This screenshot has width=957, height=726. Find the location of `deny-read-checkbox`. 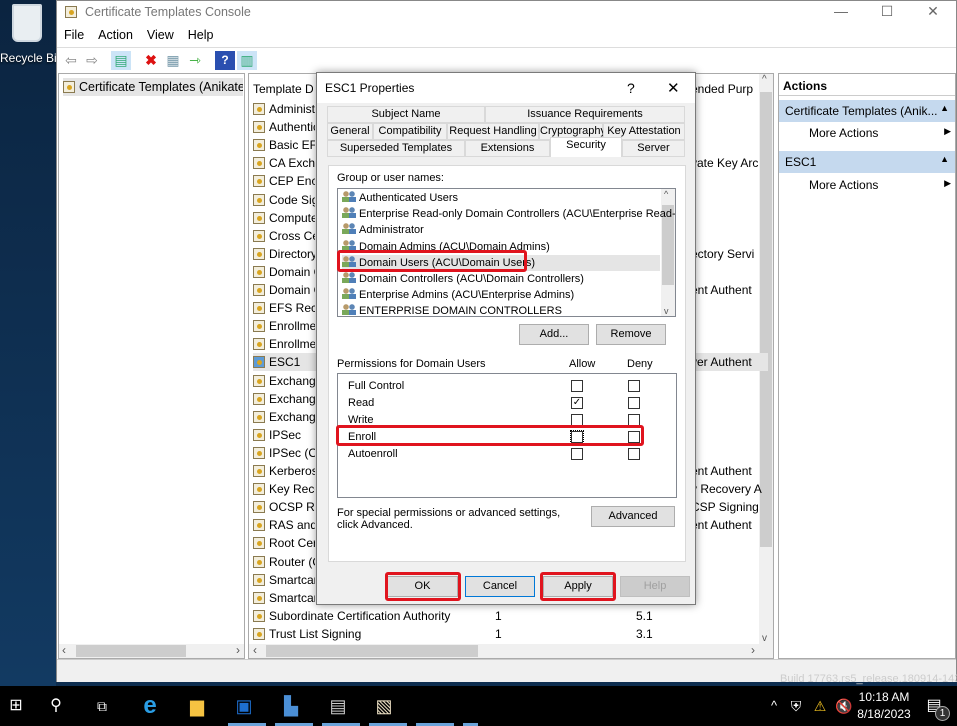

deny-read-checkbox is located at coordinates (634, 403).